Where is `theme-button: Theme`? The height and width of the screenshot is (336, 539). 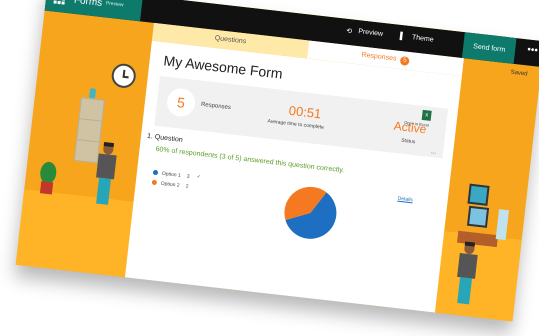 theme-button: Theme is located at coordinates (423, 38).